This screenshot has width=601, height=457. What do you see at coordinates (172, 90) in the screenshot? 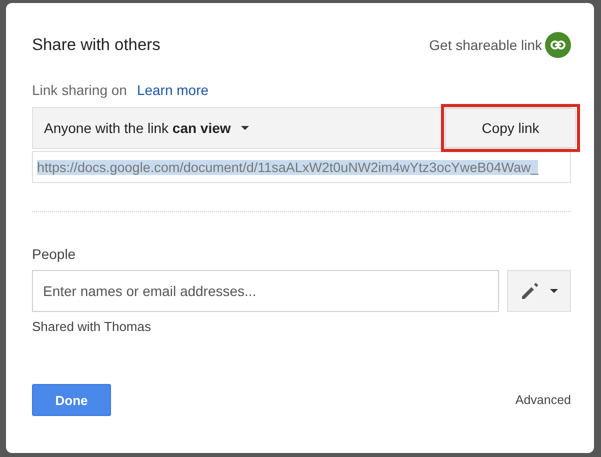
I see `learn-more-link: Learn more` at bounding box center [172, 90].